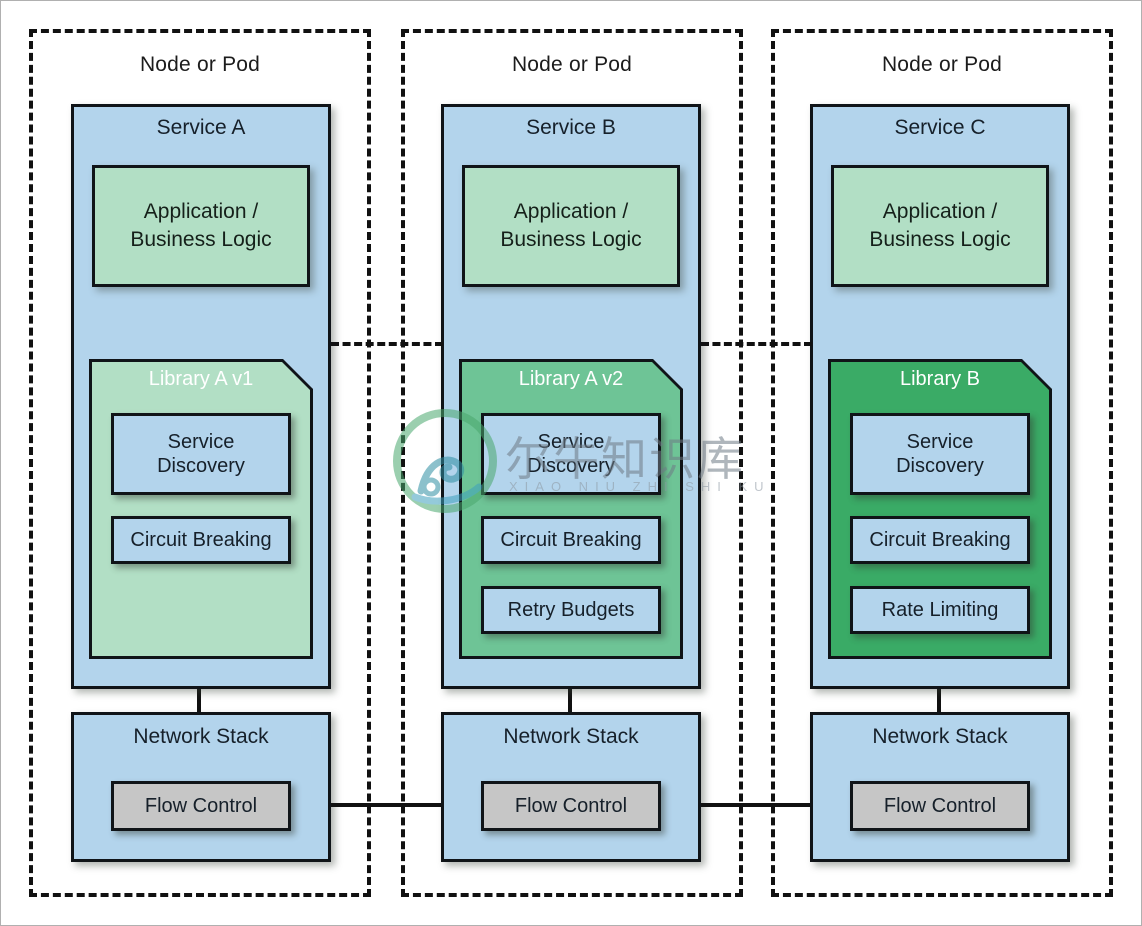 This screenshot has width=1142, height=926. I want to click on feature-circuit-breaking-1: Circuit Breaking, so click(201, 540).